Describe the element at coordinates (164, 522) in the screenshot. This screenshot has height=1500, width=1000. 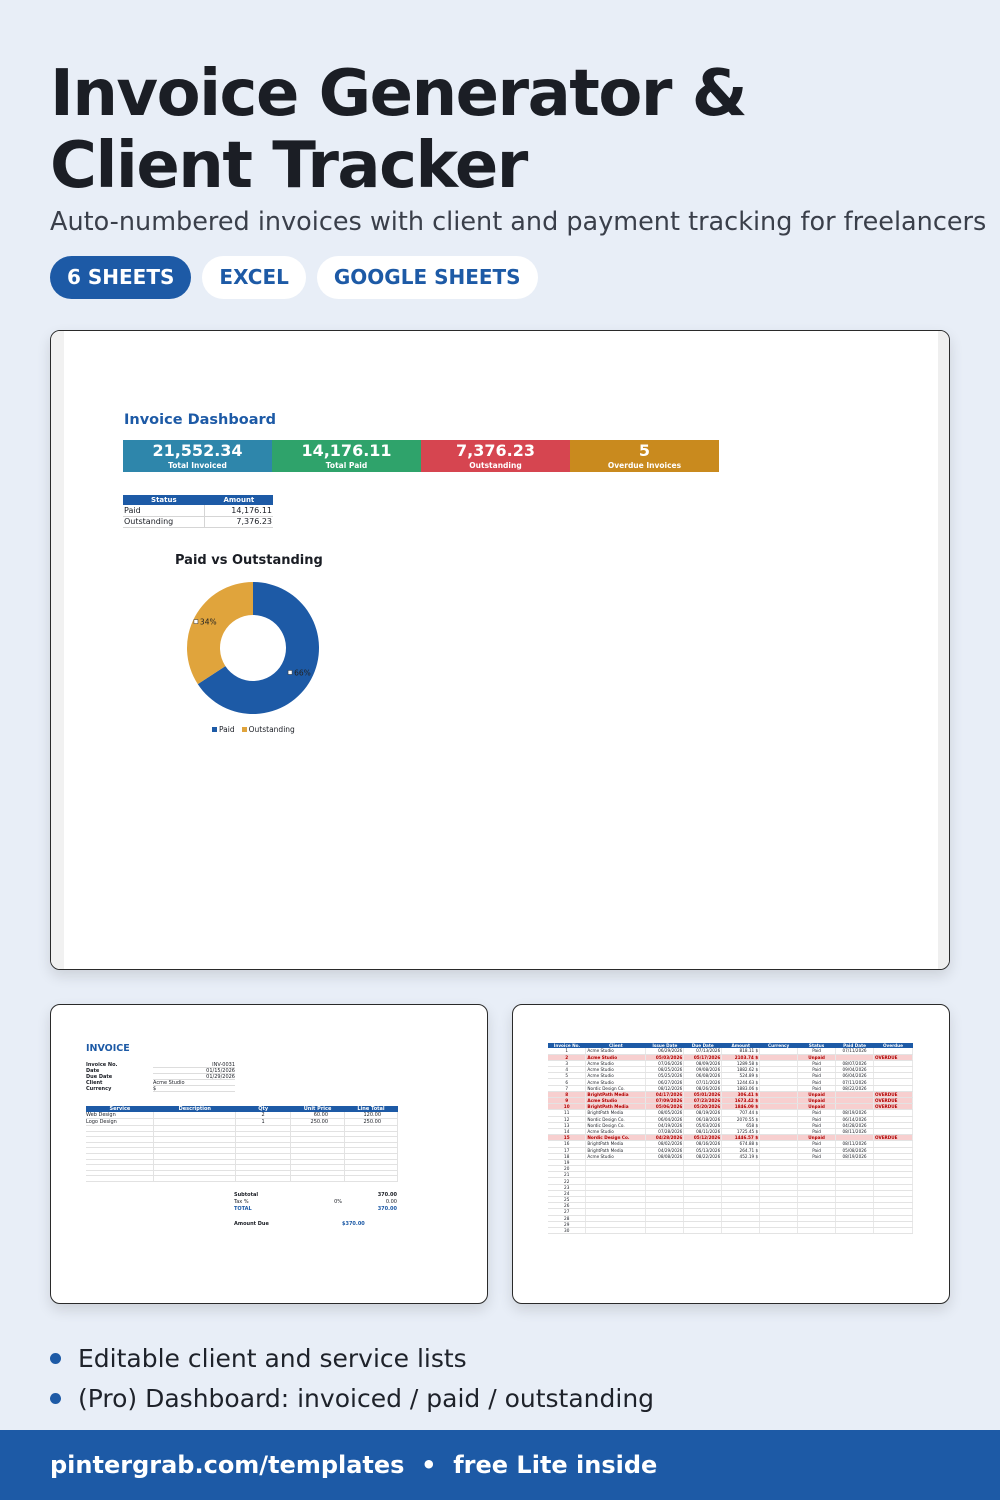
I see `status-cell: Outstanding` at that location.